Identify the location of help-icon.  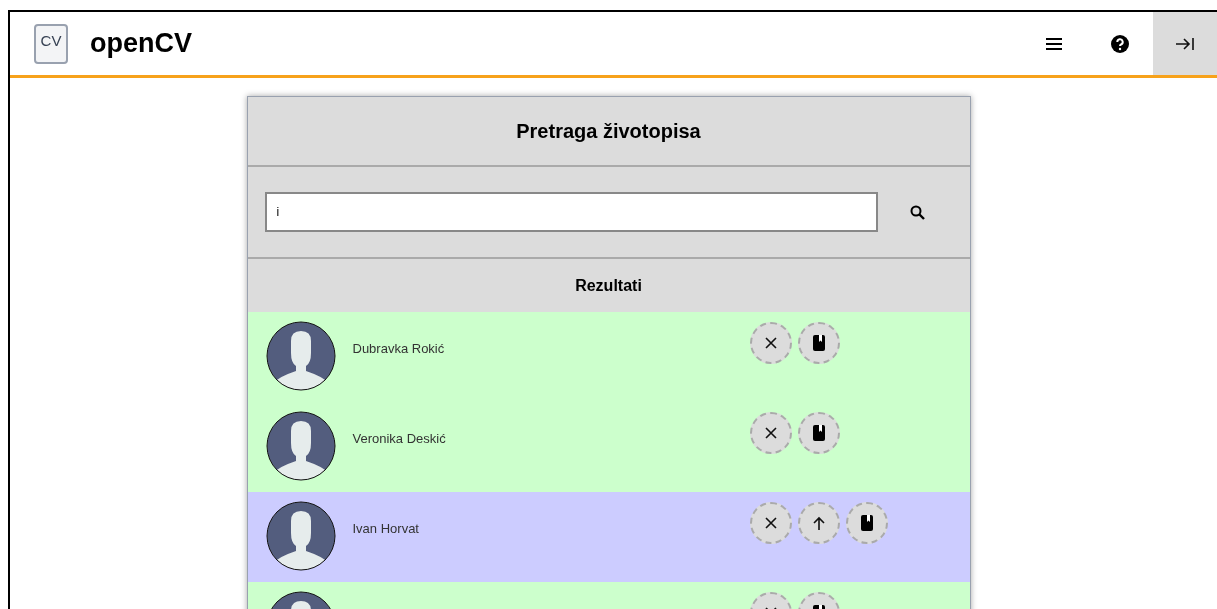
(1120, 43).